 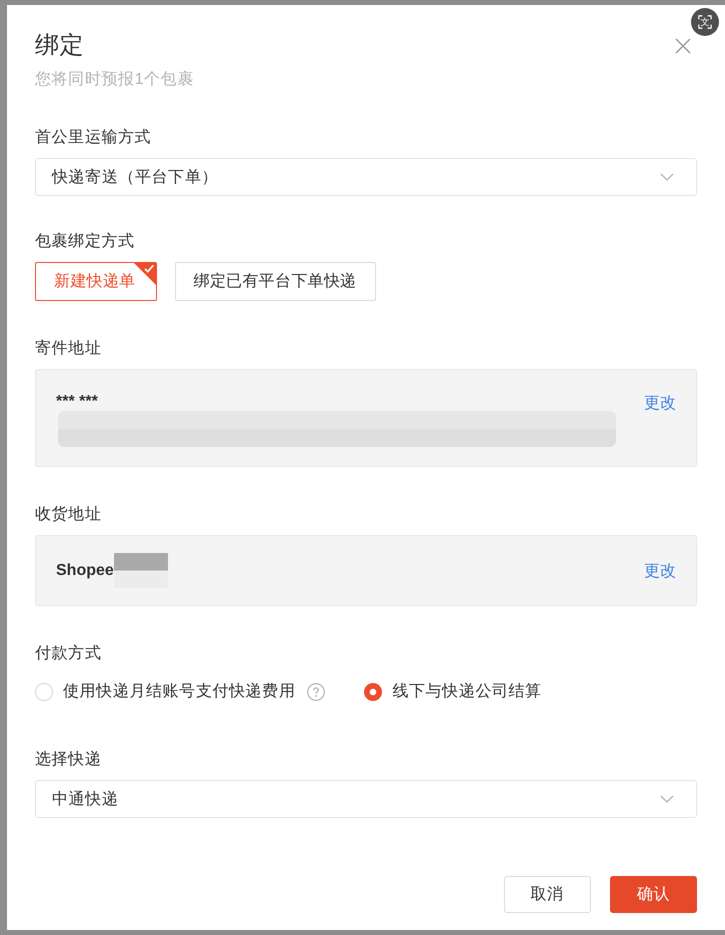 What do you see at coordinates (366, 799) in the screenshot?
I see `courier-select: 中通快递` at bounding box center [366, 799].